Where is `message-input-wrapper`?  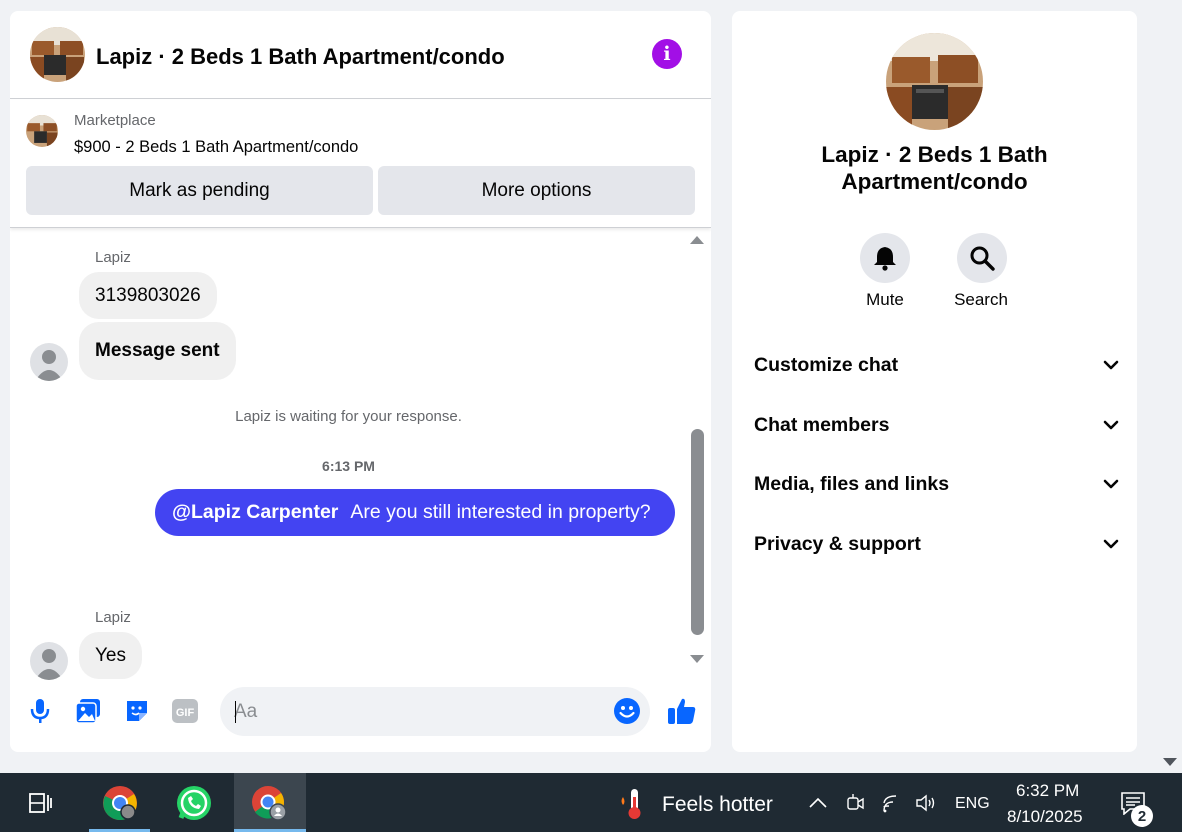
message-input-wrapper is located at coordinates (435, 711).